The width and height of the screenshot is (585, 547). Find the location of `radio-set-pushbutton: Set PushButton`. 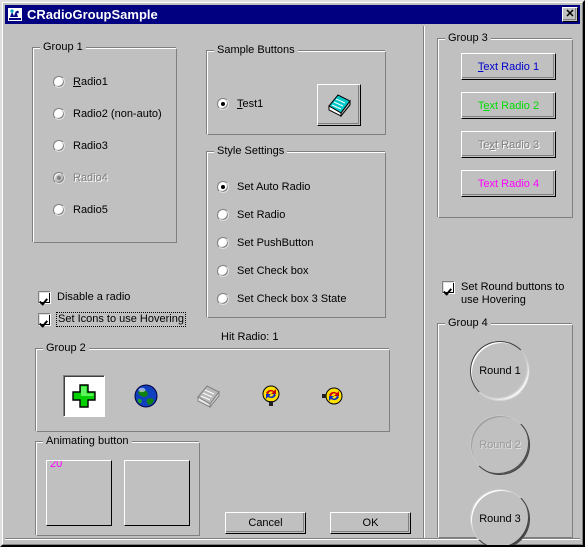

radio-set-pushbutton: Set PushButton is located at coordinates (265, 243).